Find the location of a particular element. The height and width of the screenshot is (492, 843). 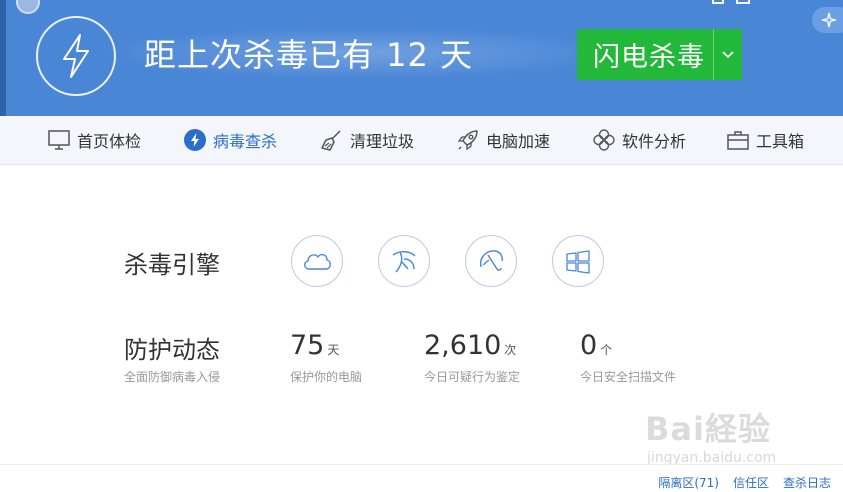

bolt-badge is located at coordinates (76, 56).